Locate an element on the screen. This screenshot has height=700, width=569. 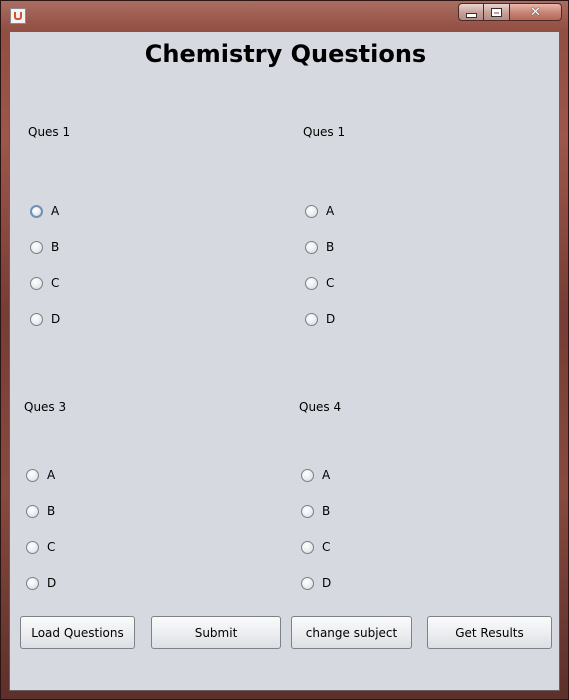
submit-button: Submit is located at coordinates (216, 632).